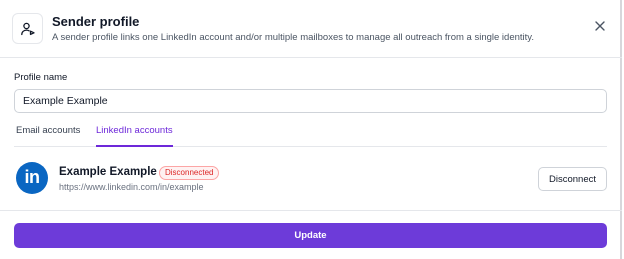 The image size is (624, 259). I want to click on close-icon, so click(600, 26).